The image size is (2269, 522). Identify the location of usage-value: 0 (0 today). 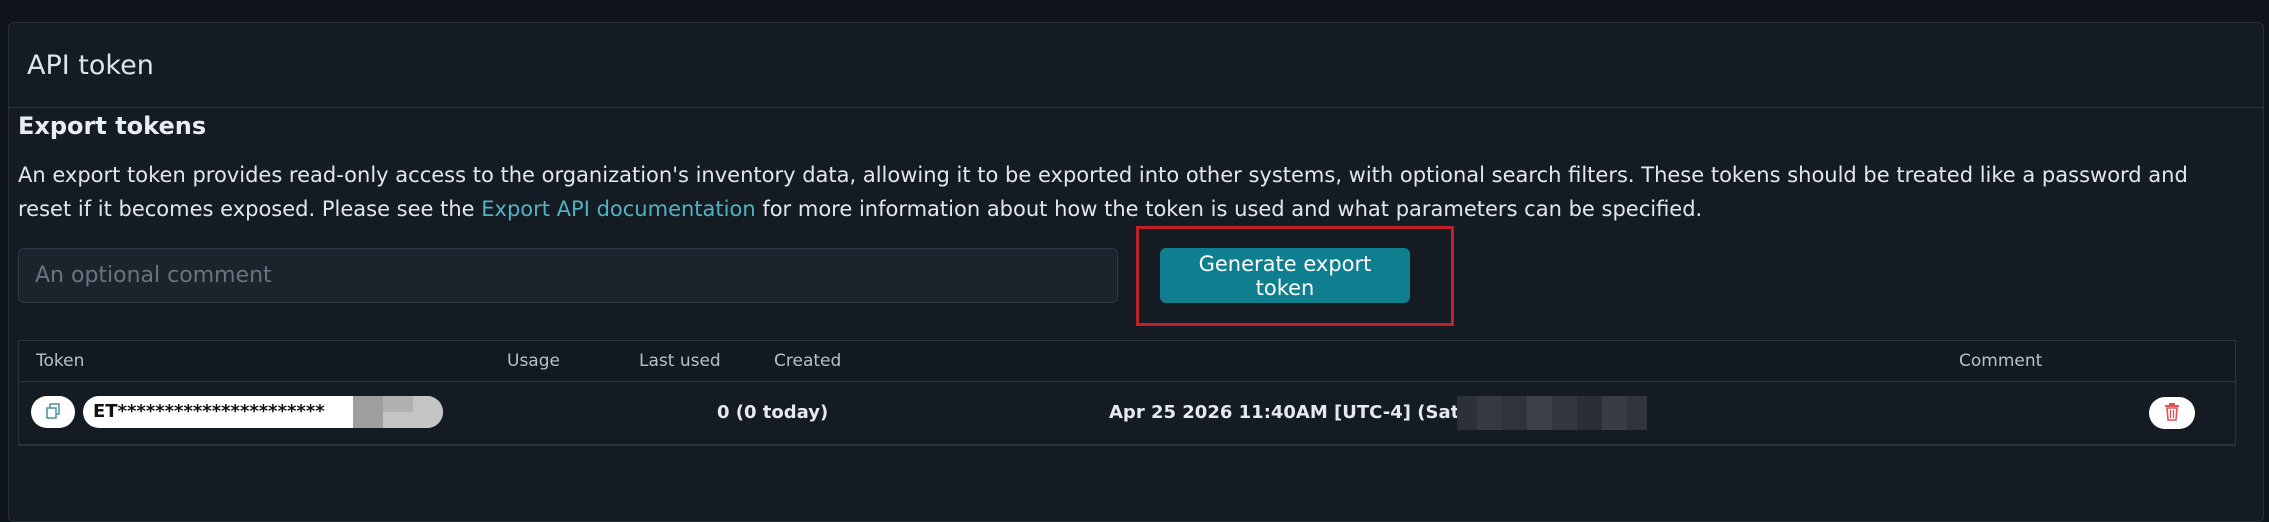
(773, 412).